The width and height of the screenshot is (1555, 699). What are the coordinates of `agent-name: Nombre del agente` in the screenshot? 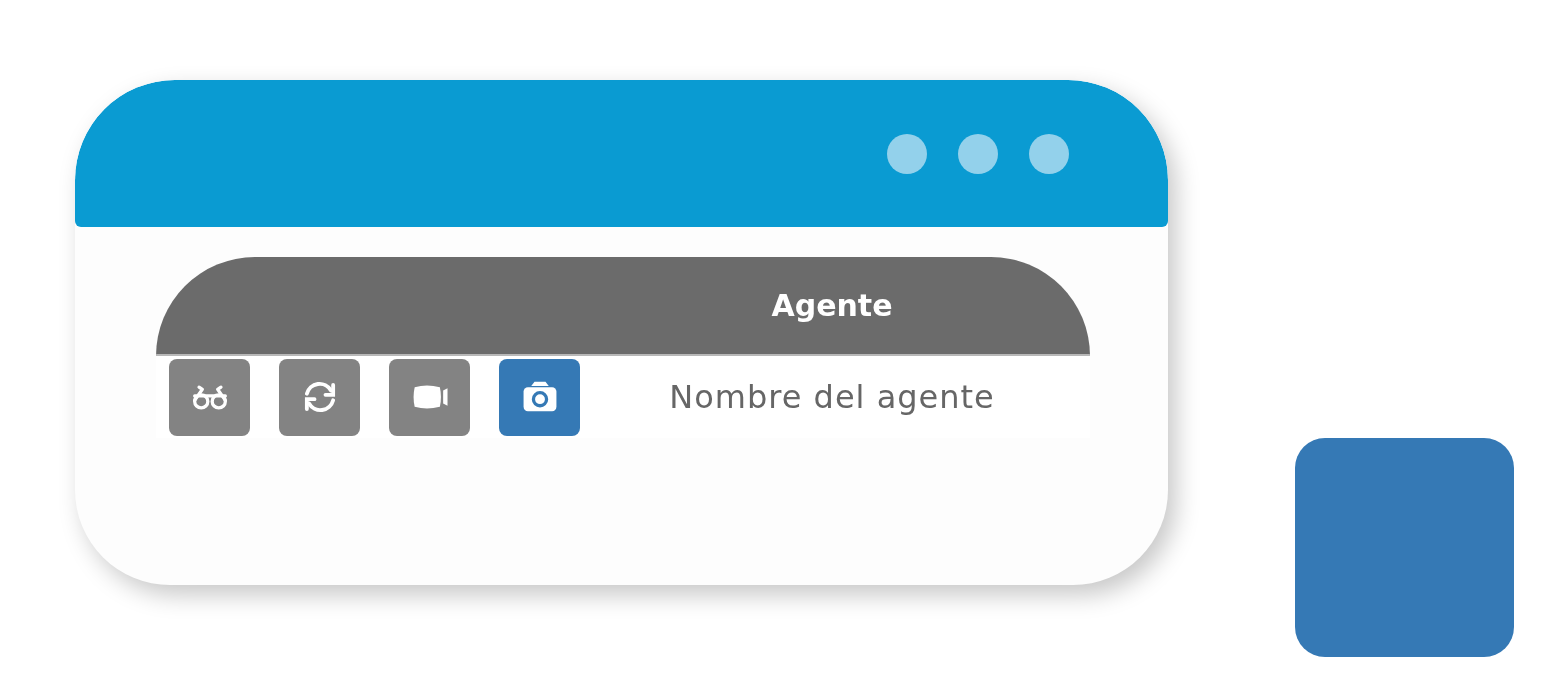 It's located at (832, 397).